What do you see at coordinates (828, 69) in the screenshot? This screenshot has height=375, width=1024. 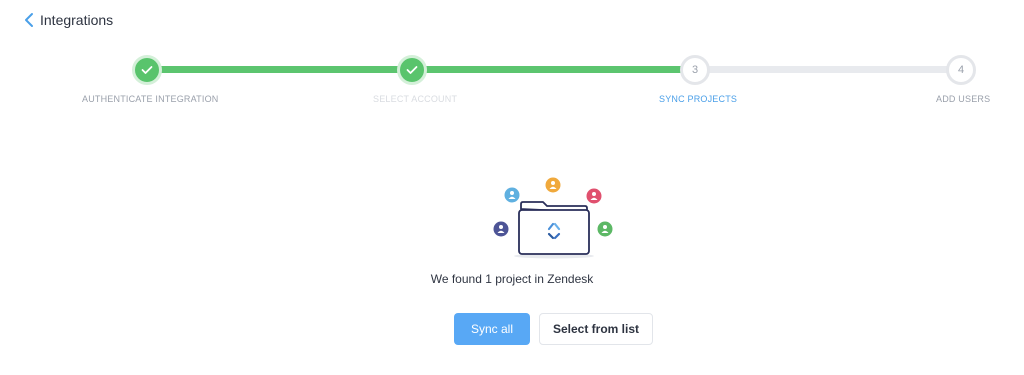 I see `stepper-track-remaining` at bounding box center [828, 69].